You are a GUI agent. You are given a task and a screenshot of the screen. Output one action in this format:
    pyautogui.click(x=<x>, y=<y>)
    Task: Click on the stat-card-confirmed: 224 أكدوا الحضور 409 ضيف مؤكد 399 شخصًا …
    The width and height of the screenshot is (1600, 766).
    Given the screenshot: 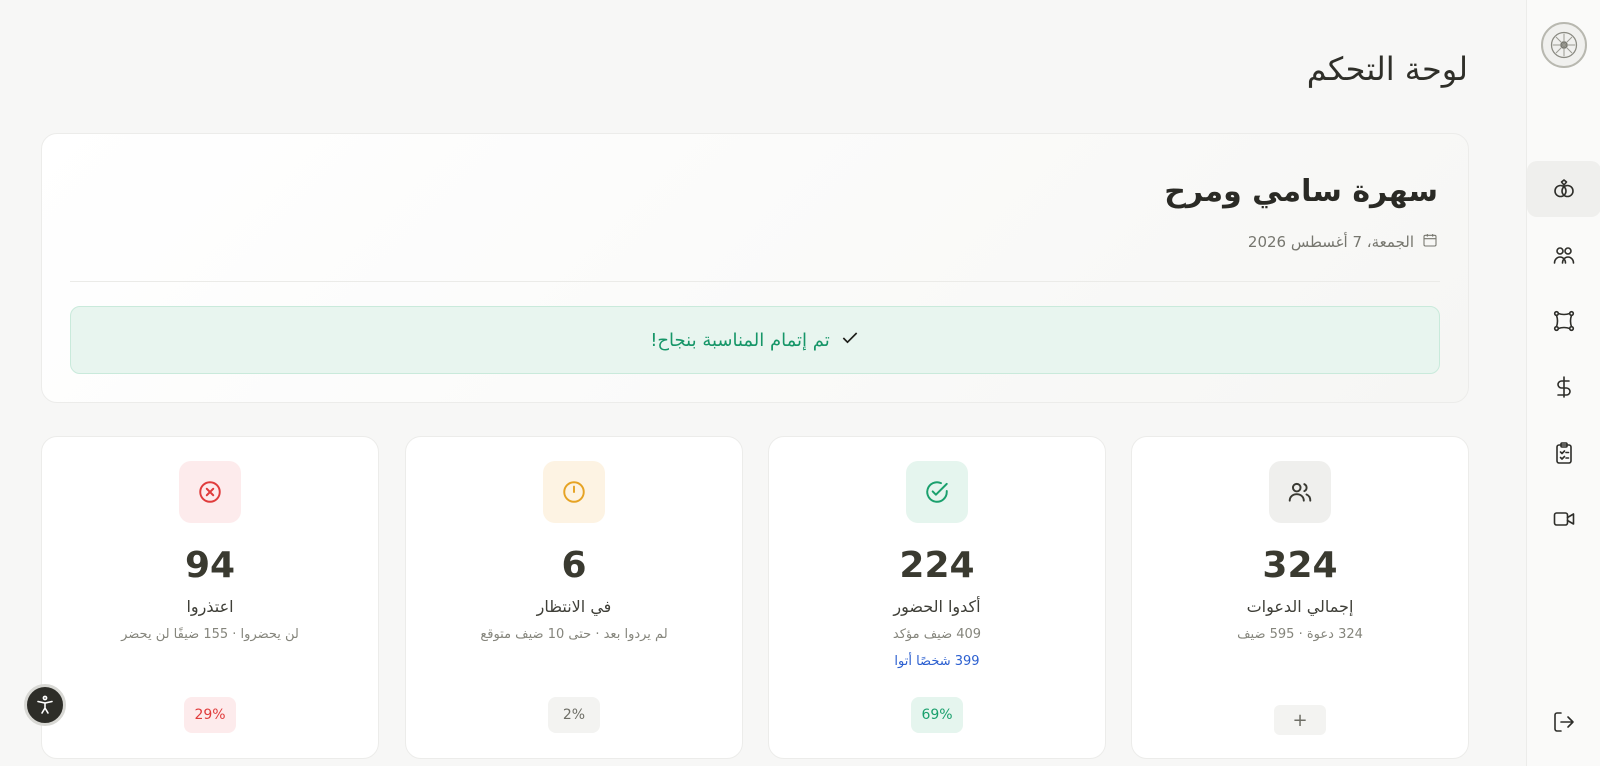 What is the action you would take?
    pyautogui.click(x=937, y=597)
    